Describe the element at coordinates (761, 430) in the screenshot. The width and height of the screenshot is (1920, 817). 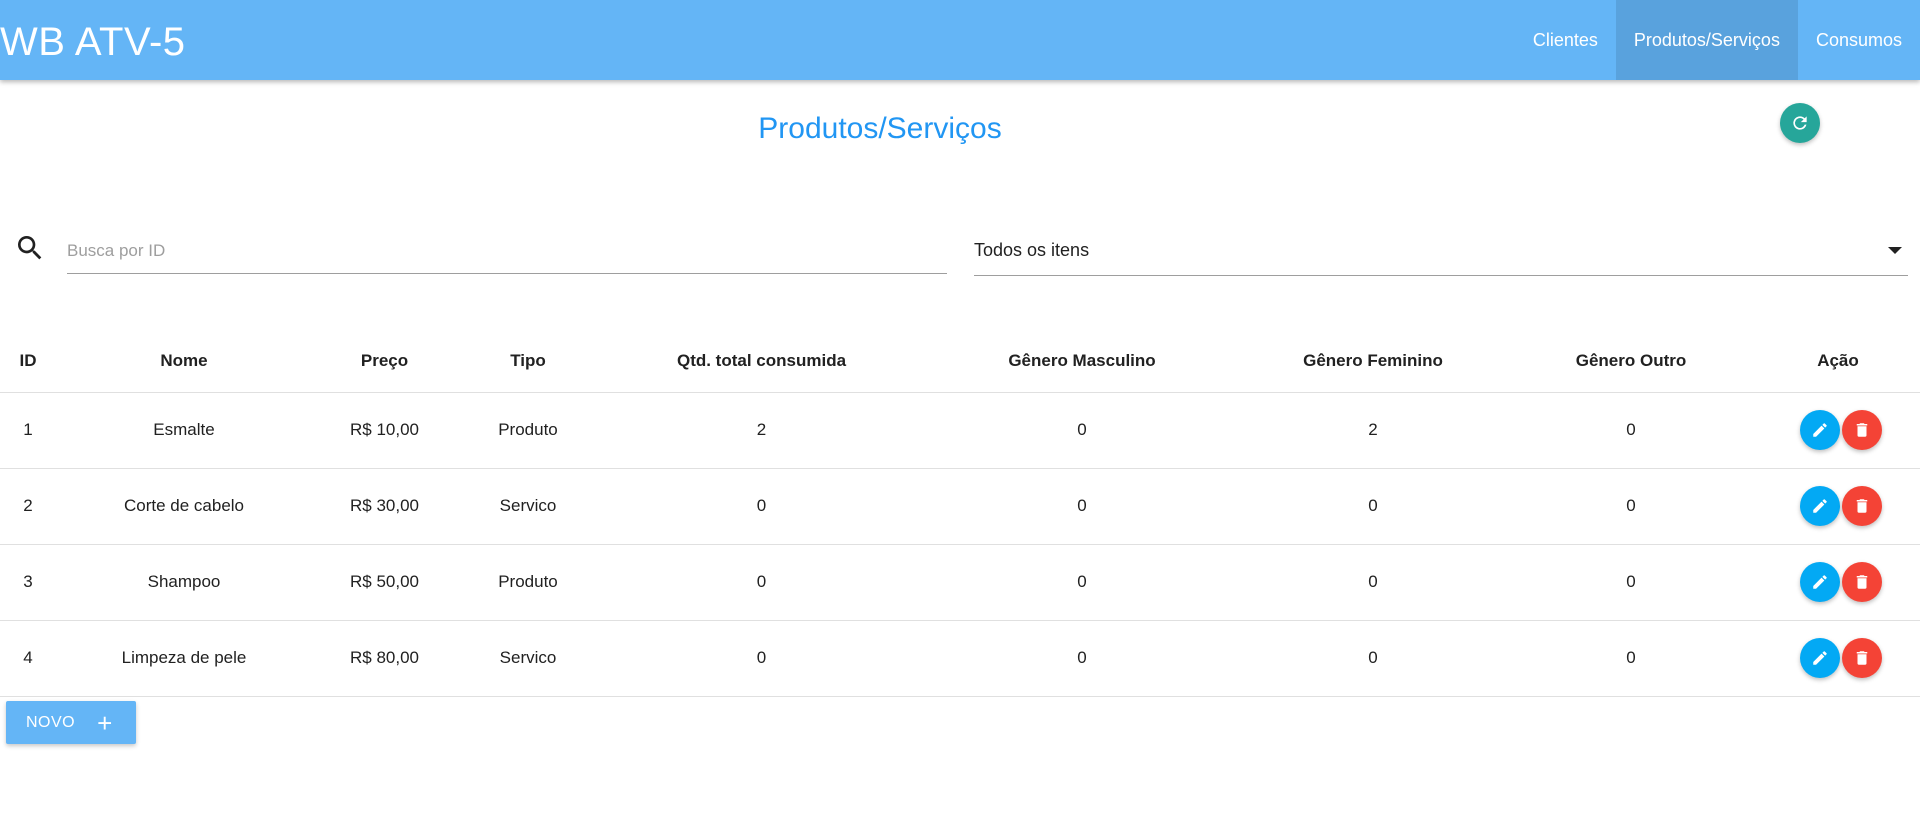
I see `cell-qtd: 2` at that location.